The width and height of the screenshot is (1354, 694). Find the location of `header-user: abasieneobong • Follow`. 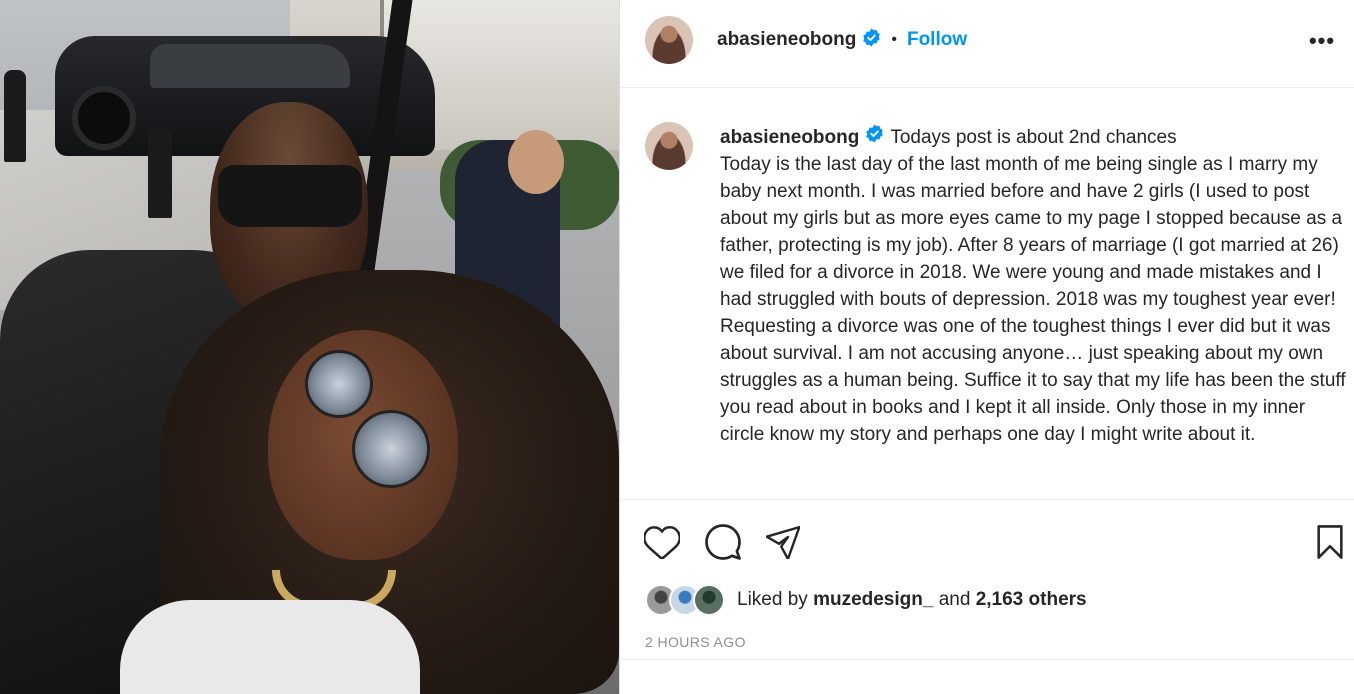

header-user: abasieneobong • Follow is located at coordinates (842, 40).